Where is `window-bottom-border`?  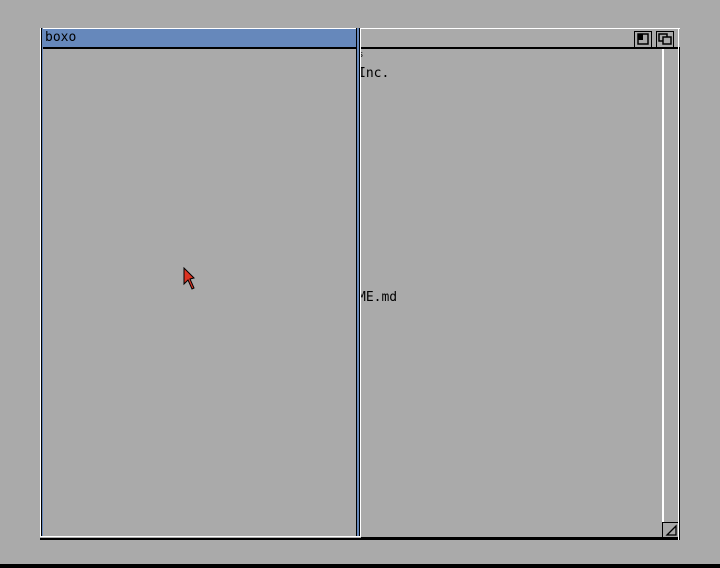
window-bottom-border is located at coordinates (200, 538).